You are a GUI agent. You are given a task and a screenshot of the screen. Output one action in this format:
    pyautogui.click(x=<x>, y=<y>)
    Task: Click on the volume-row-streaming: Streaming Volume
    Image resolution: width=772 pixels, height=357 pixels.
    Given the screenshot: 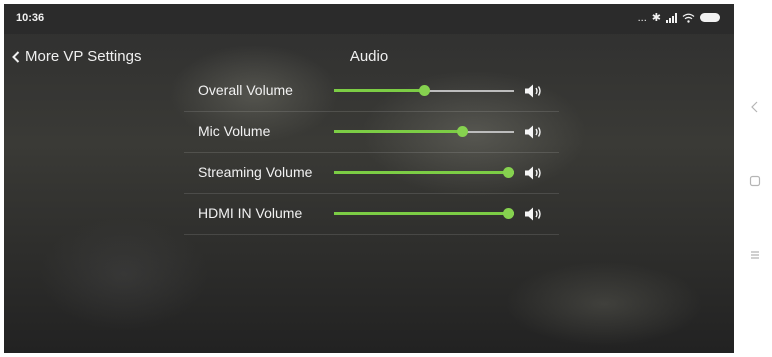 What is the action you would take?
    pyautogui.click(x=371, y=173)
    